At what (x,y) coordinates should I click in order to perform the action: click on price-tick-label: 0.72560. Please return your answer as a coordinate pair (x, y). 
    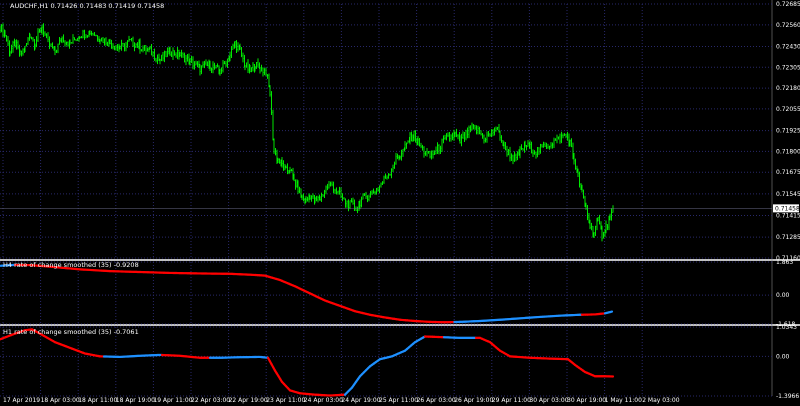
    Looking at the image, I should click on (788, 25).